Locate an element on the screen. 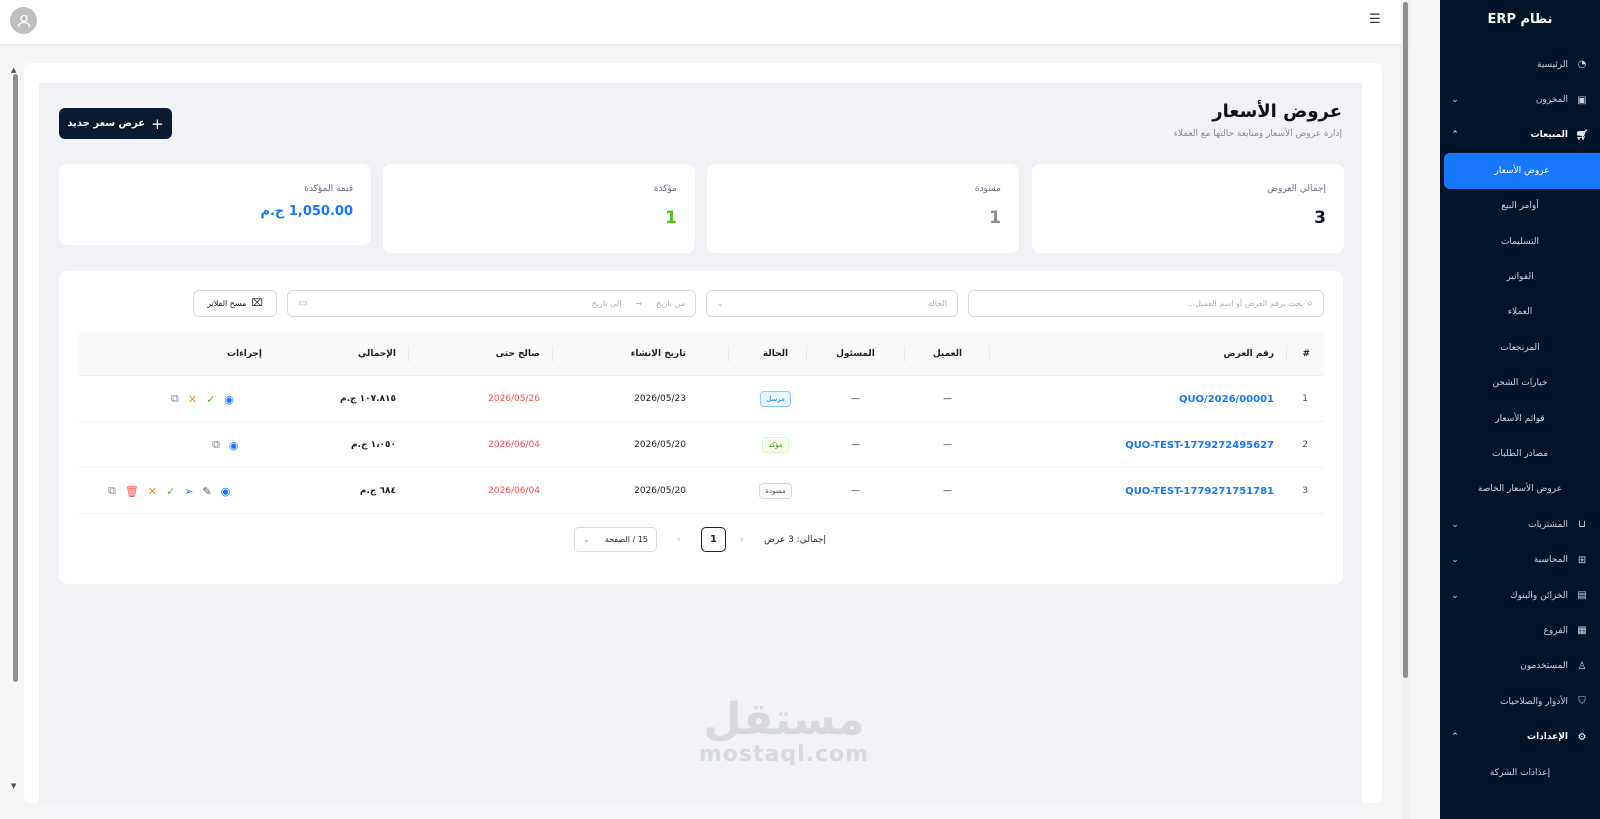 This screenshot has height=819, width=1600. calculator-icon: ⊞ is located at coordinates (1582, 560).